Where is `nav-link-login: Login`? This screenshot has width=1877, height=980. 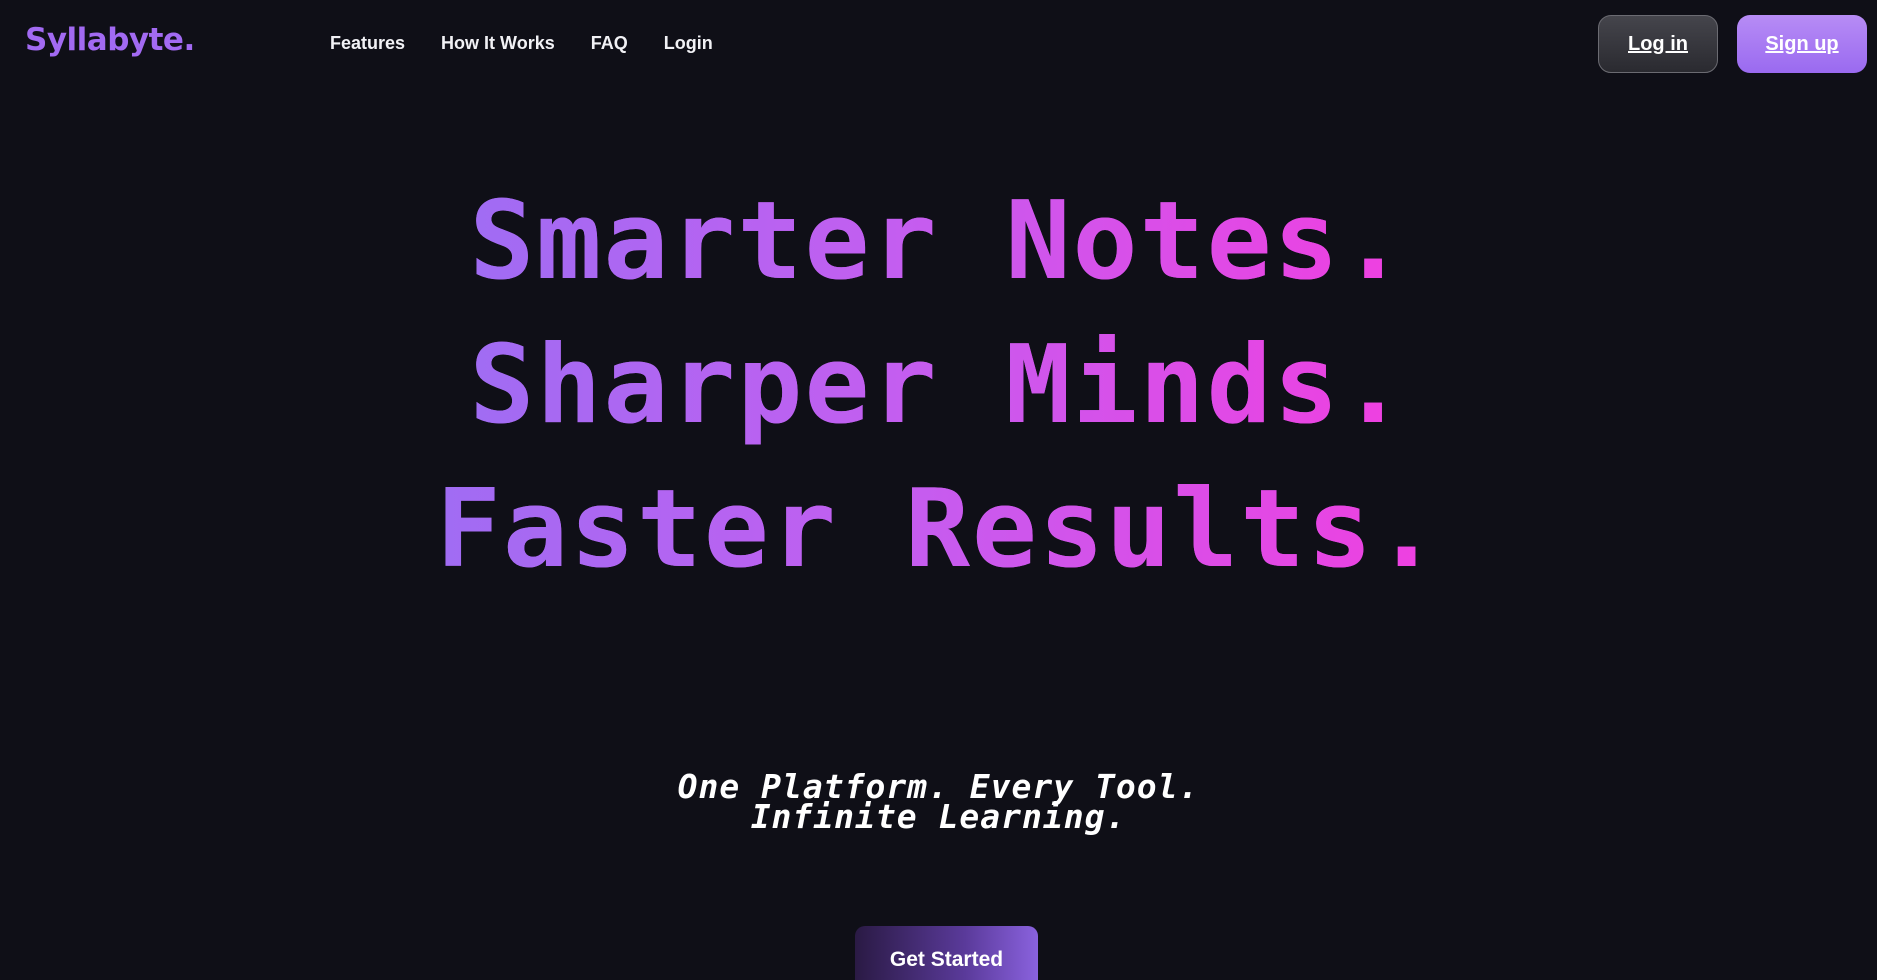 nav-link-login: Login is located at coordinates (688, 43).